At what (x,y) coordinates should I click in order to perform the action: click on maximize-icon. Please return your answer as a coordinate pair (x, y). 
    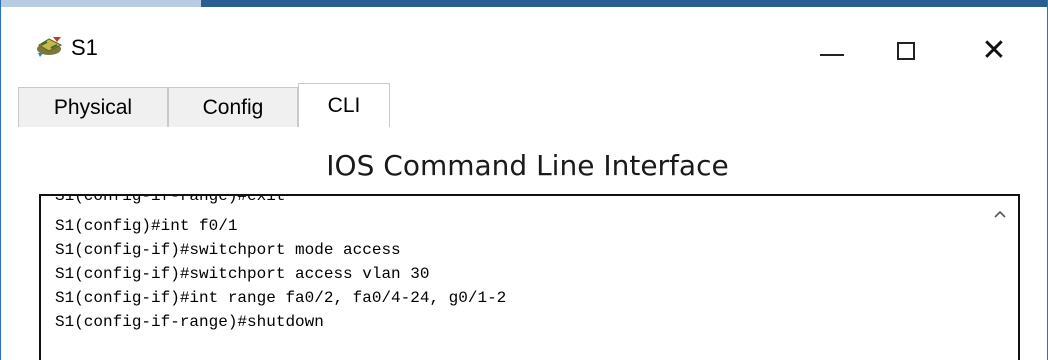
    Looking at the image, I should click on (906, 51).